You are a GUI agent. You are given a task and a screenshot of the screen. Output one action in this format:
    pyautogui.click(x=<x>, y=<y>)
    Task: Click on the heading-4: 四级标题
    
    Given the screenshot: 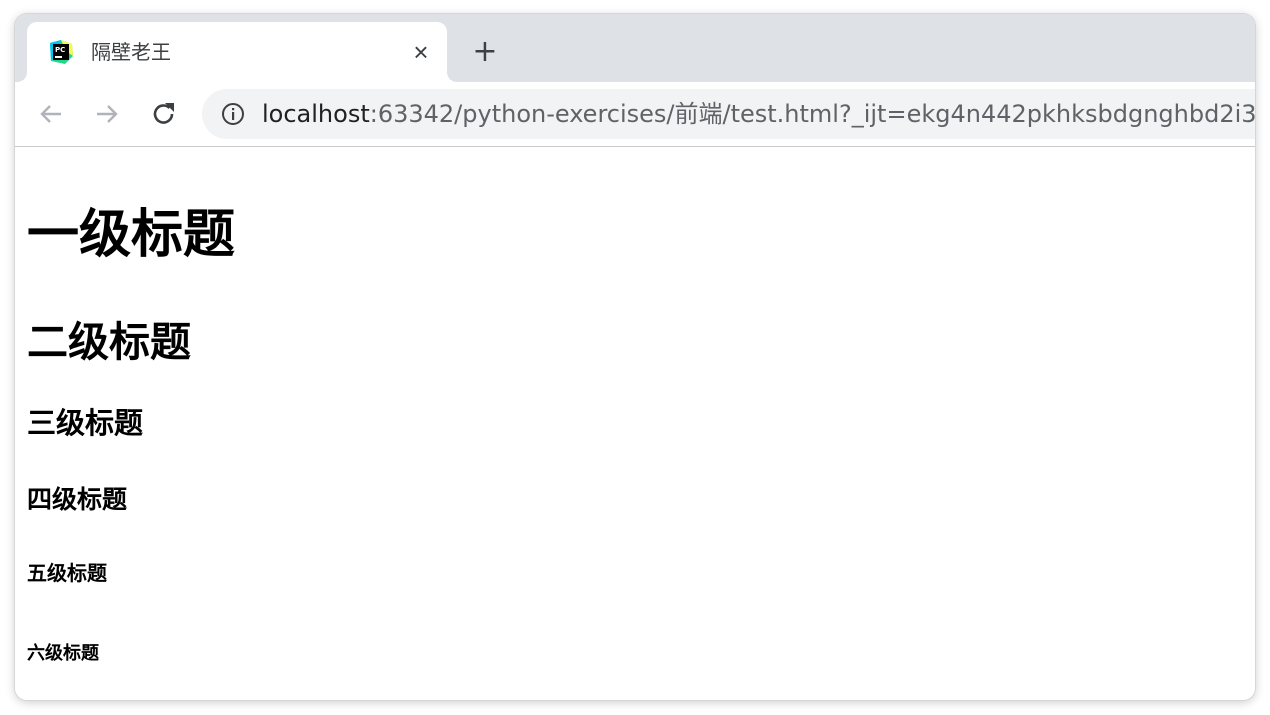 What is the action you would take?
    pyautogui.click(x=77, y=499)
    